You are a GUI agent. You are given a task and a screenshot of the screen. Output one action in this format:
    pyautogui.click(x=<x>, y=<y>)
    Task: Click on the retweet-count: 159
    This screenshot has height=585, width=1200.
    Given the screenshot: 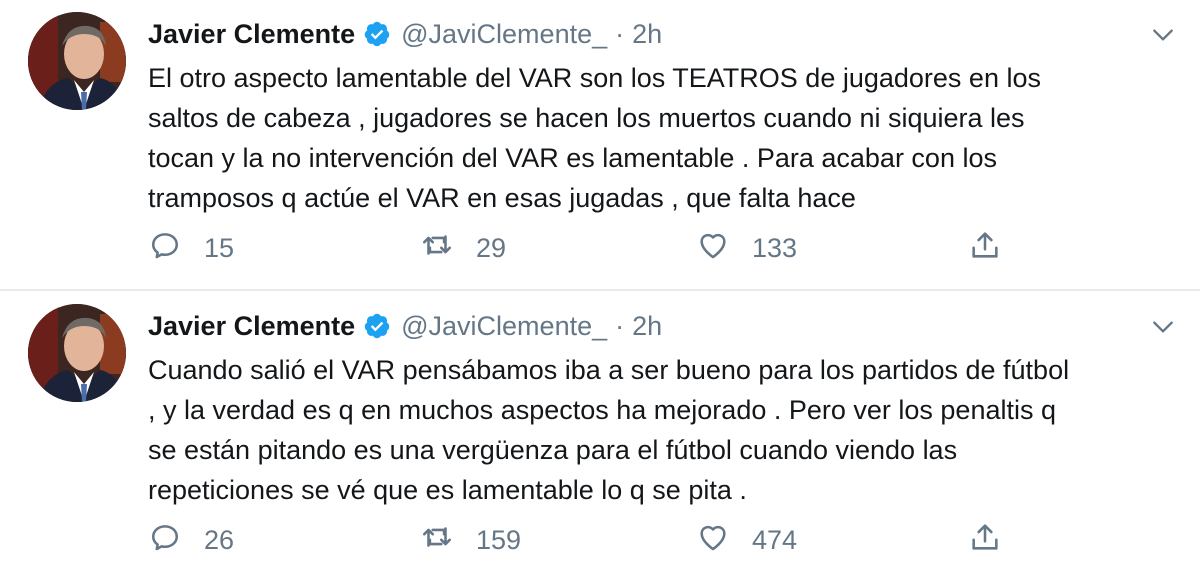 What is the action you would take?
    pyautogui.click(x=499, y=539)
    